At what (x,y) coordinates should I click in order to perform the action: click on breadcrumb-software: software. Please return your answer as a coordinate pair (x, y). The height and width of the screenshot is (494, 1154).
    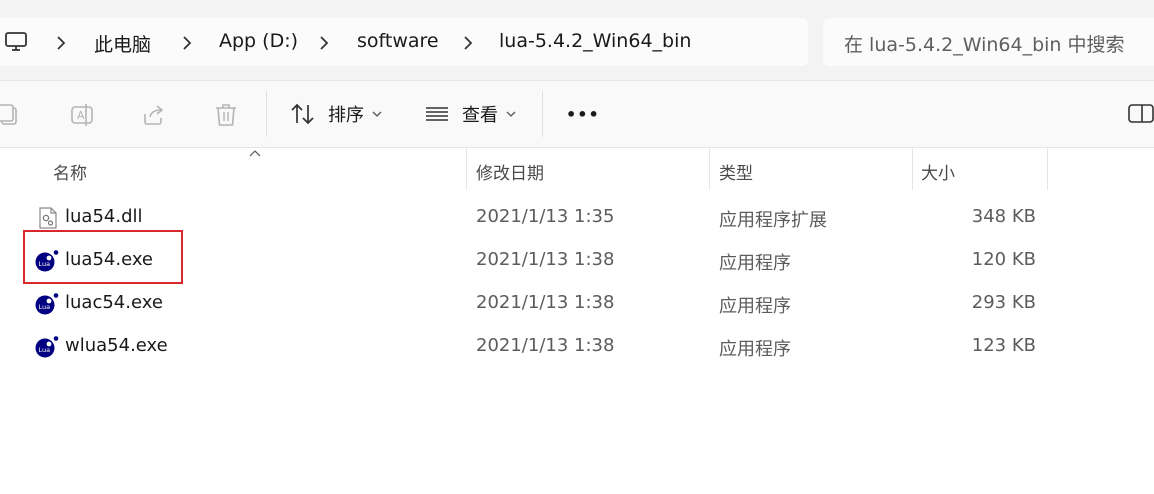
    Looking at the image, I should click on (398, 41).